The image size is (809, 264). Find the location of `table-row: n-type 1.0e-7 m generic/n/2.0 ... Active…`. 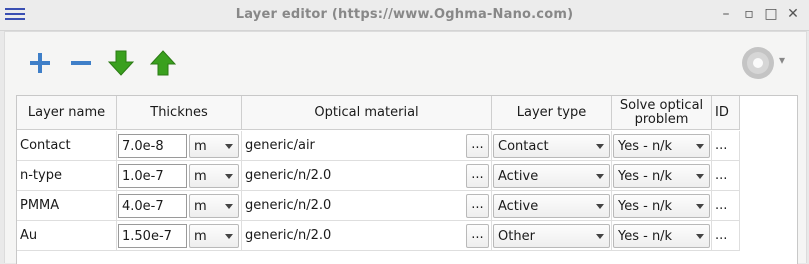

table-row: n-type 1.0e-7 m generic/n/2.0 ... Active… is located at coordinates (378, 176).